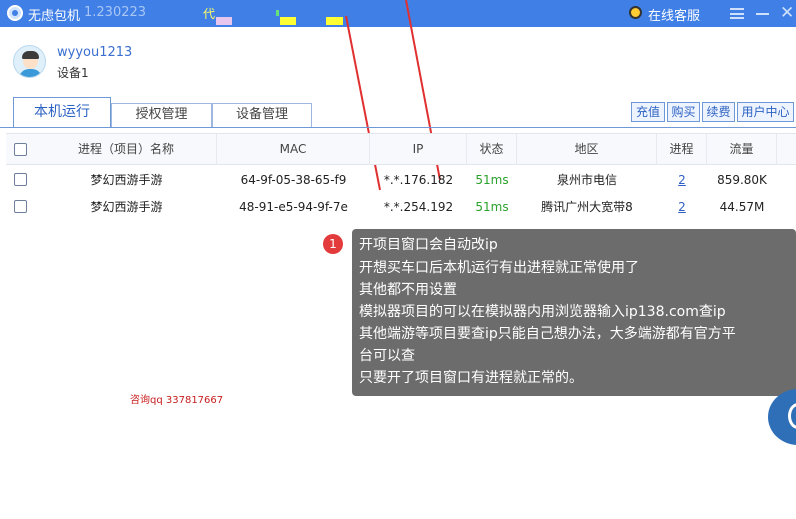  I want to click on column-header-region: 地区, so click(587, 149).